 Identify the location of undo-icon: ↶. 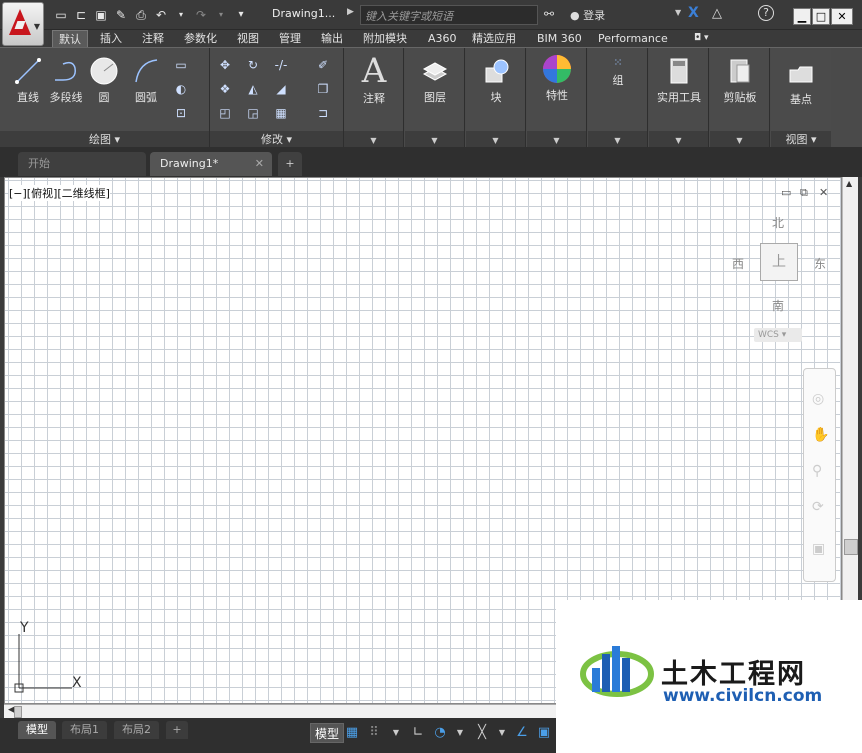
(161, 15).